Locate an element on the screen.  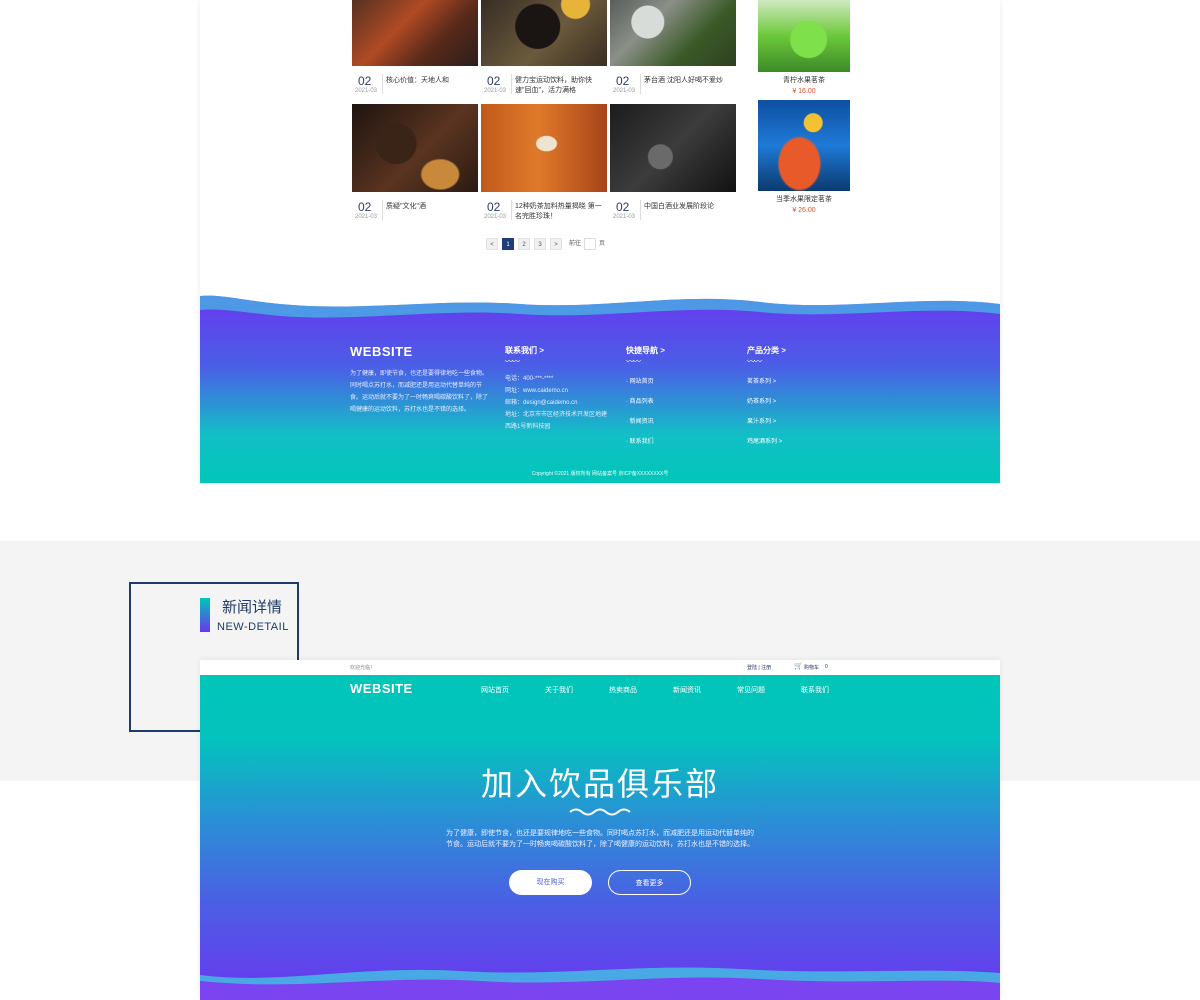
category-link-juice: 果汁系列 > is located at coordinates (761, 420).